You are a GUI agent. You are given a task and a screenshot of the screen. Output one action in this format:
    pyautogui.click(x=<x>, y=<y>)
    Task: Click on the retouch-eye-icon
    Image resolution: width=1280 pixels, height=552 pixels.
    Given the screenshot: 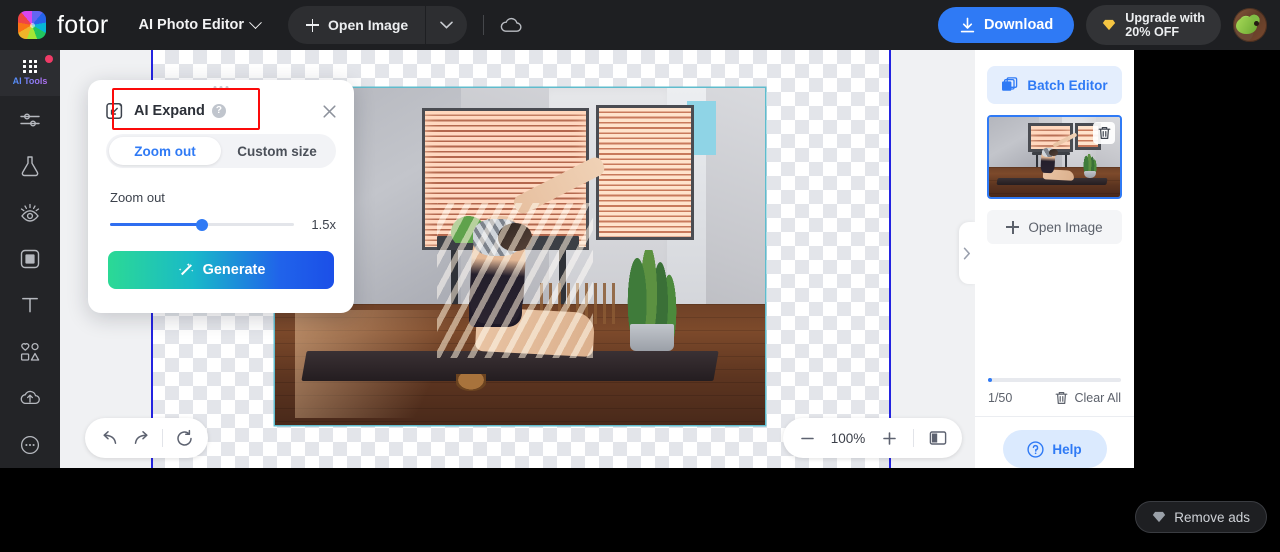 What is the action you would take?
    pyautogui.click(x=30, y=212)
    